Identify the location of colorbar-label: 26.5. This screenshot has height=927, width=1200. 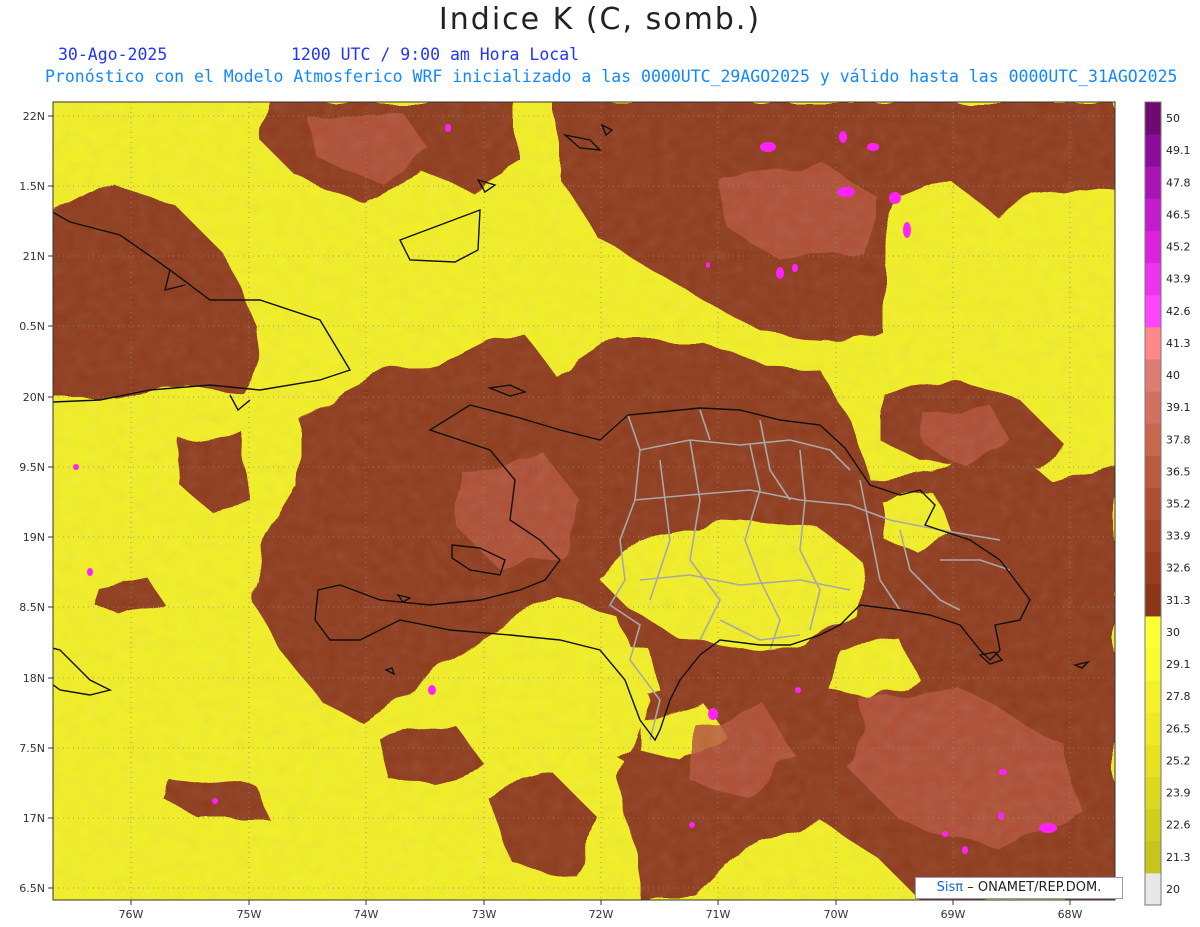
(1178, 728).